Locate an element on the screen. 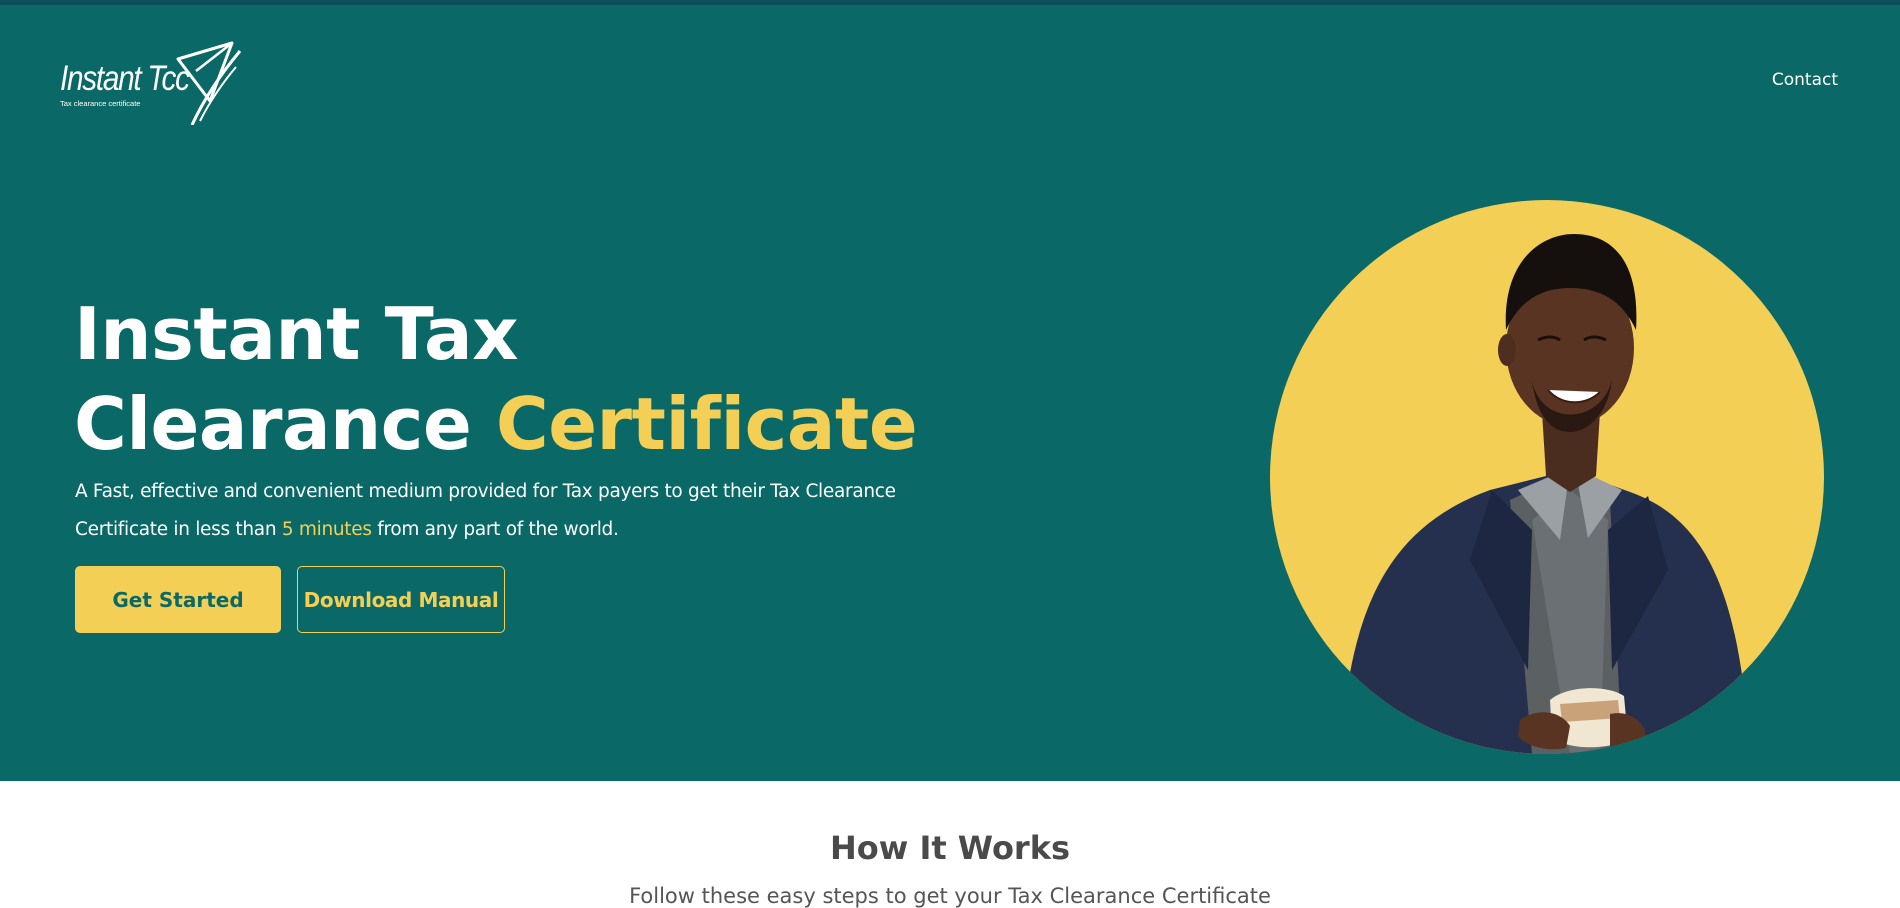 The image size is (1900, 908). get-started-button: Get Started is located at coordinates (178, 599).